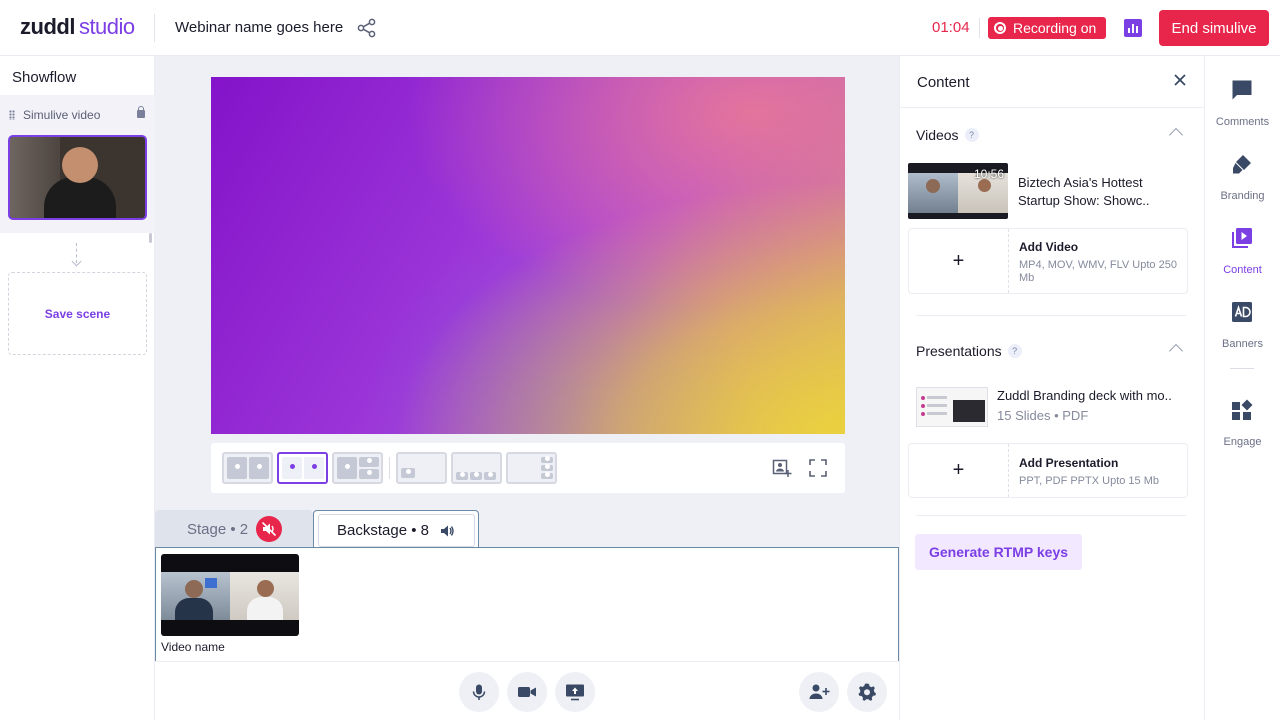  What do you see at coordinates (1084, 395) in the screenshot?
I see `presentation-title: Zuddl Branding deck with mo..` at bounding box center [1084, 395].